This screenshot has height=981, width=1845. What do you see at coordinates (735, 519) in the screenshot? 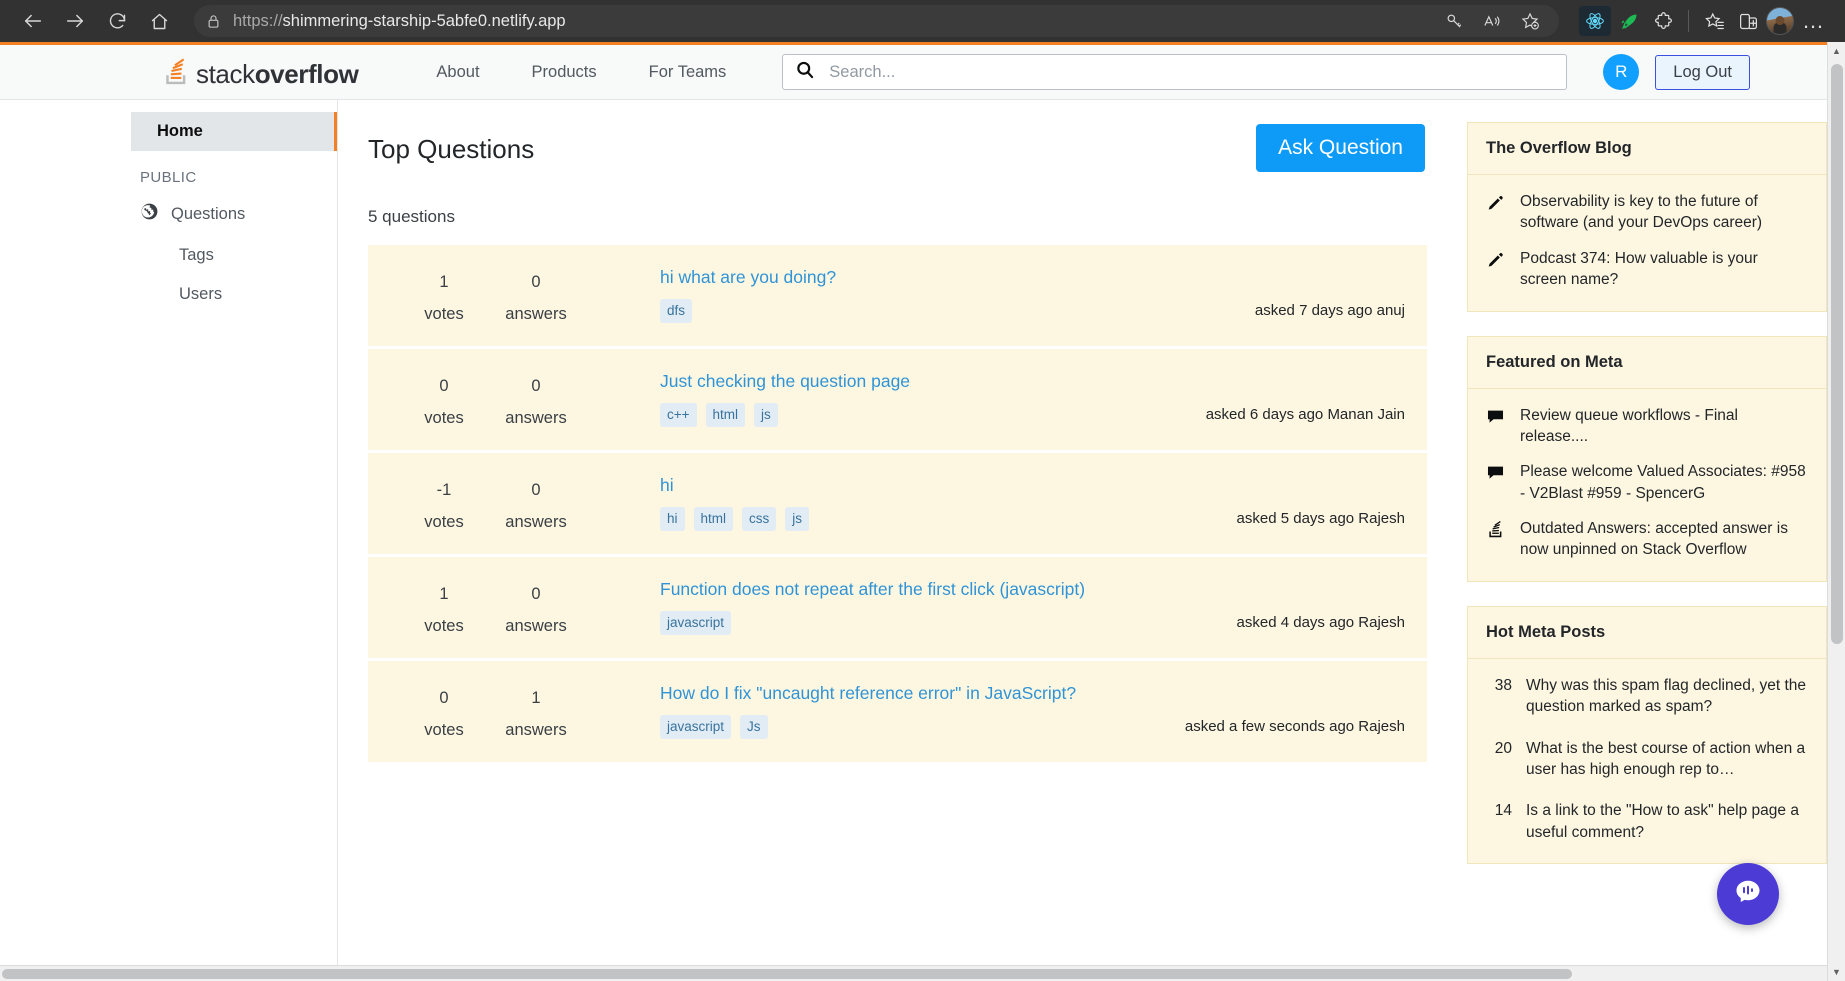
I see `question-tags: hi html css js` at bounding box center [735, 519].